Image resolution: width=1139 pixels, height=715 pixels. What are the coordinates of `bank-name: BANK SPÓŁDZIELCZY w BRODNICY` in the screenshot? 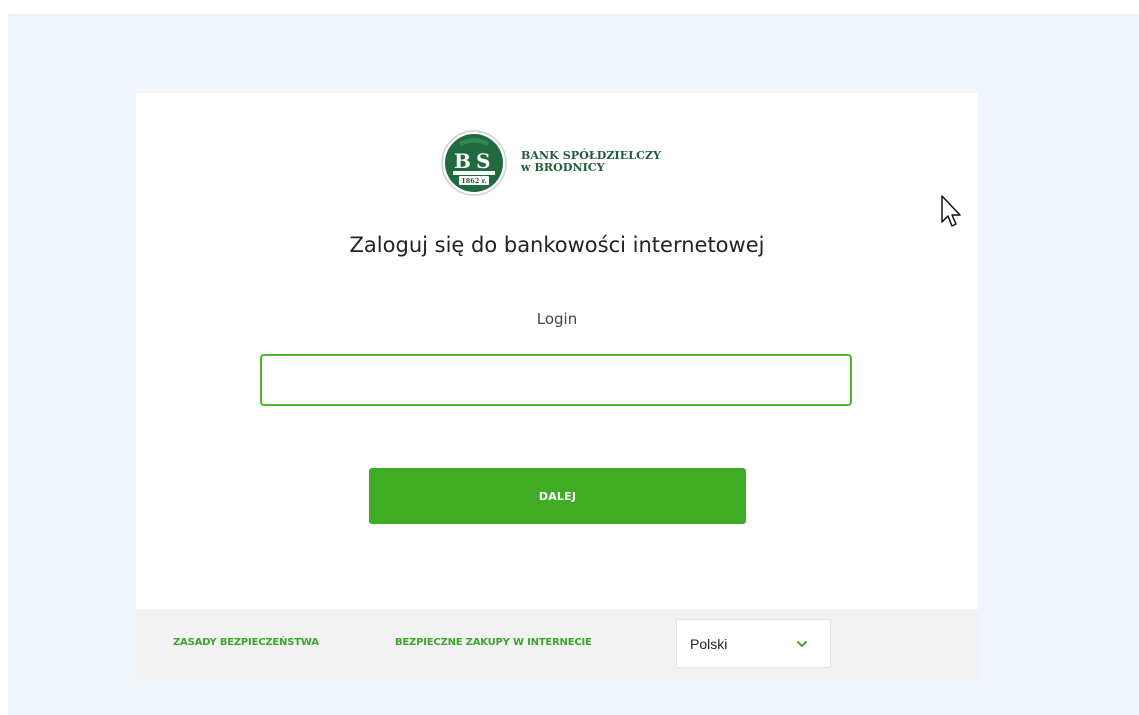 It's located at (591, 162).